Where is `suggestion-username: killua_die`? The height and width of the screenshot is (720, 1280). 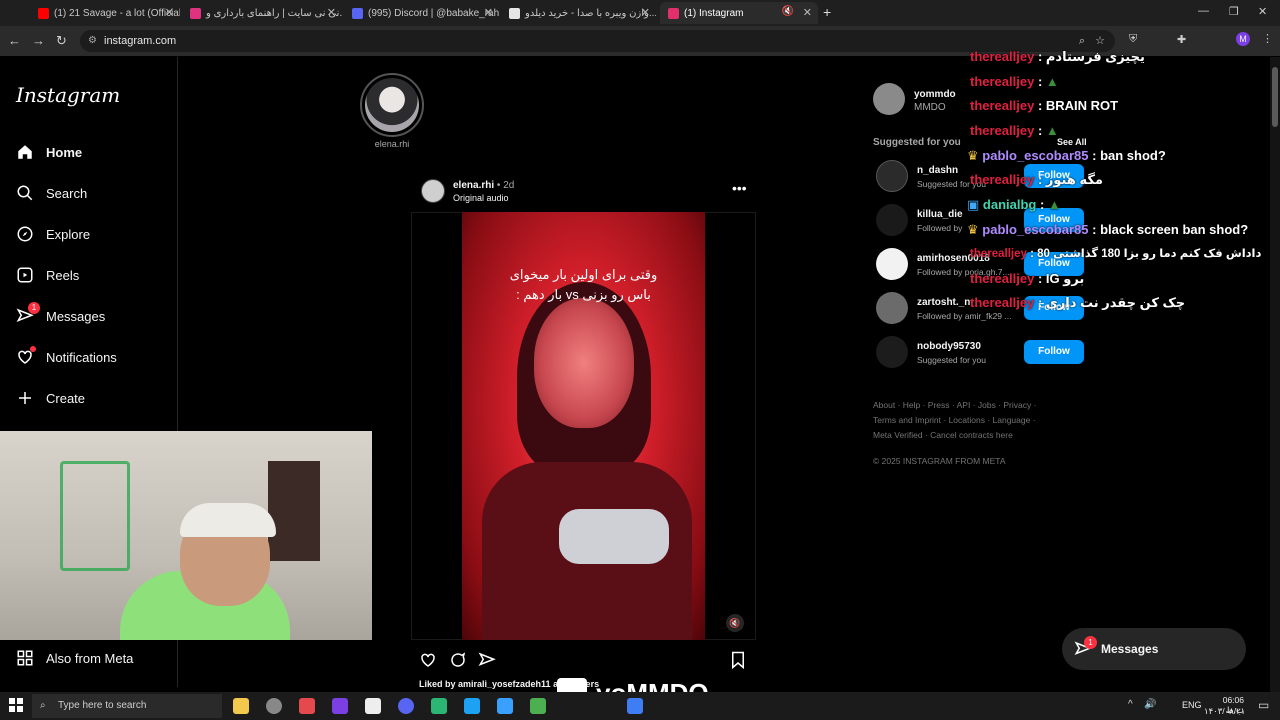
suggestion-username: killua_die is located at coordinates (940, 214).